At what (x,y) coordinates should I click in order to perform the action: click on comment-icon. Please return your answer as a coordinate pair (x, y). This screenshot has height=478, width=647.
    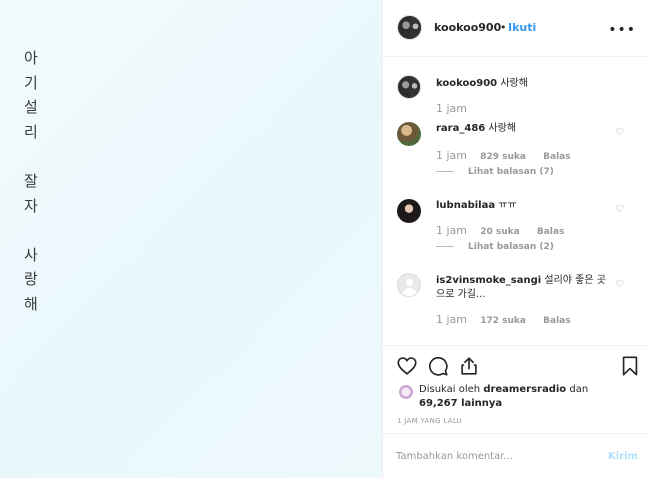
    Looking at the image, I should click on (438, 366).